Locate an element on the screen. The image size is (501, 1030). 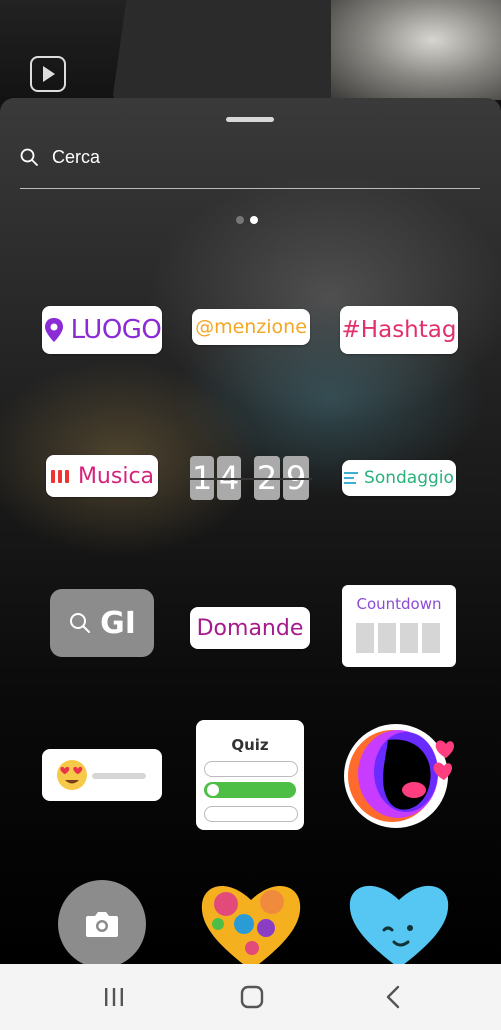
time-divider is located at coordinates (251, 479).